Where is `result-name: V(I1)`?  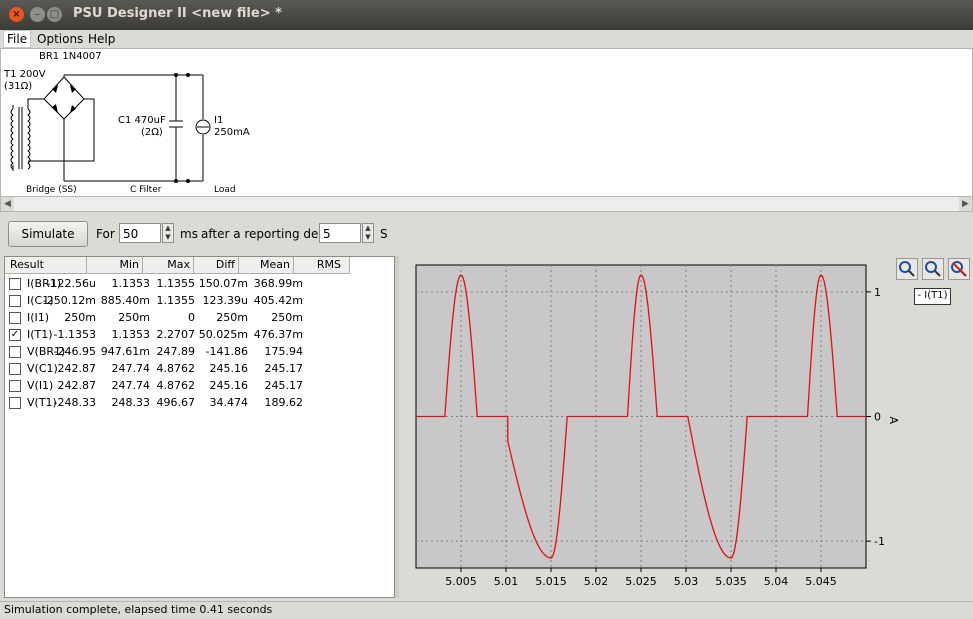 result-name: V(I1) is located at coordinates (40, 385).